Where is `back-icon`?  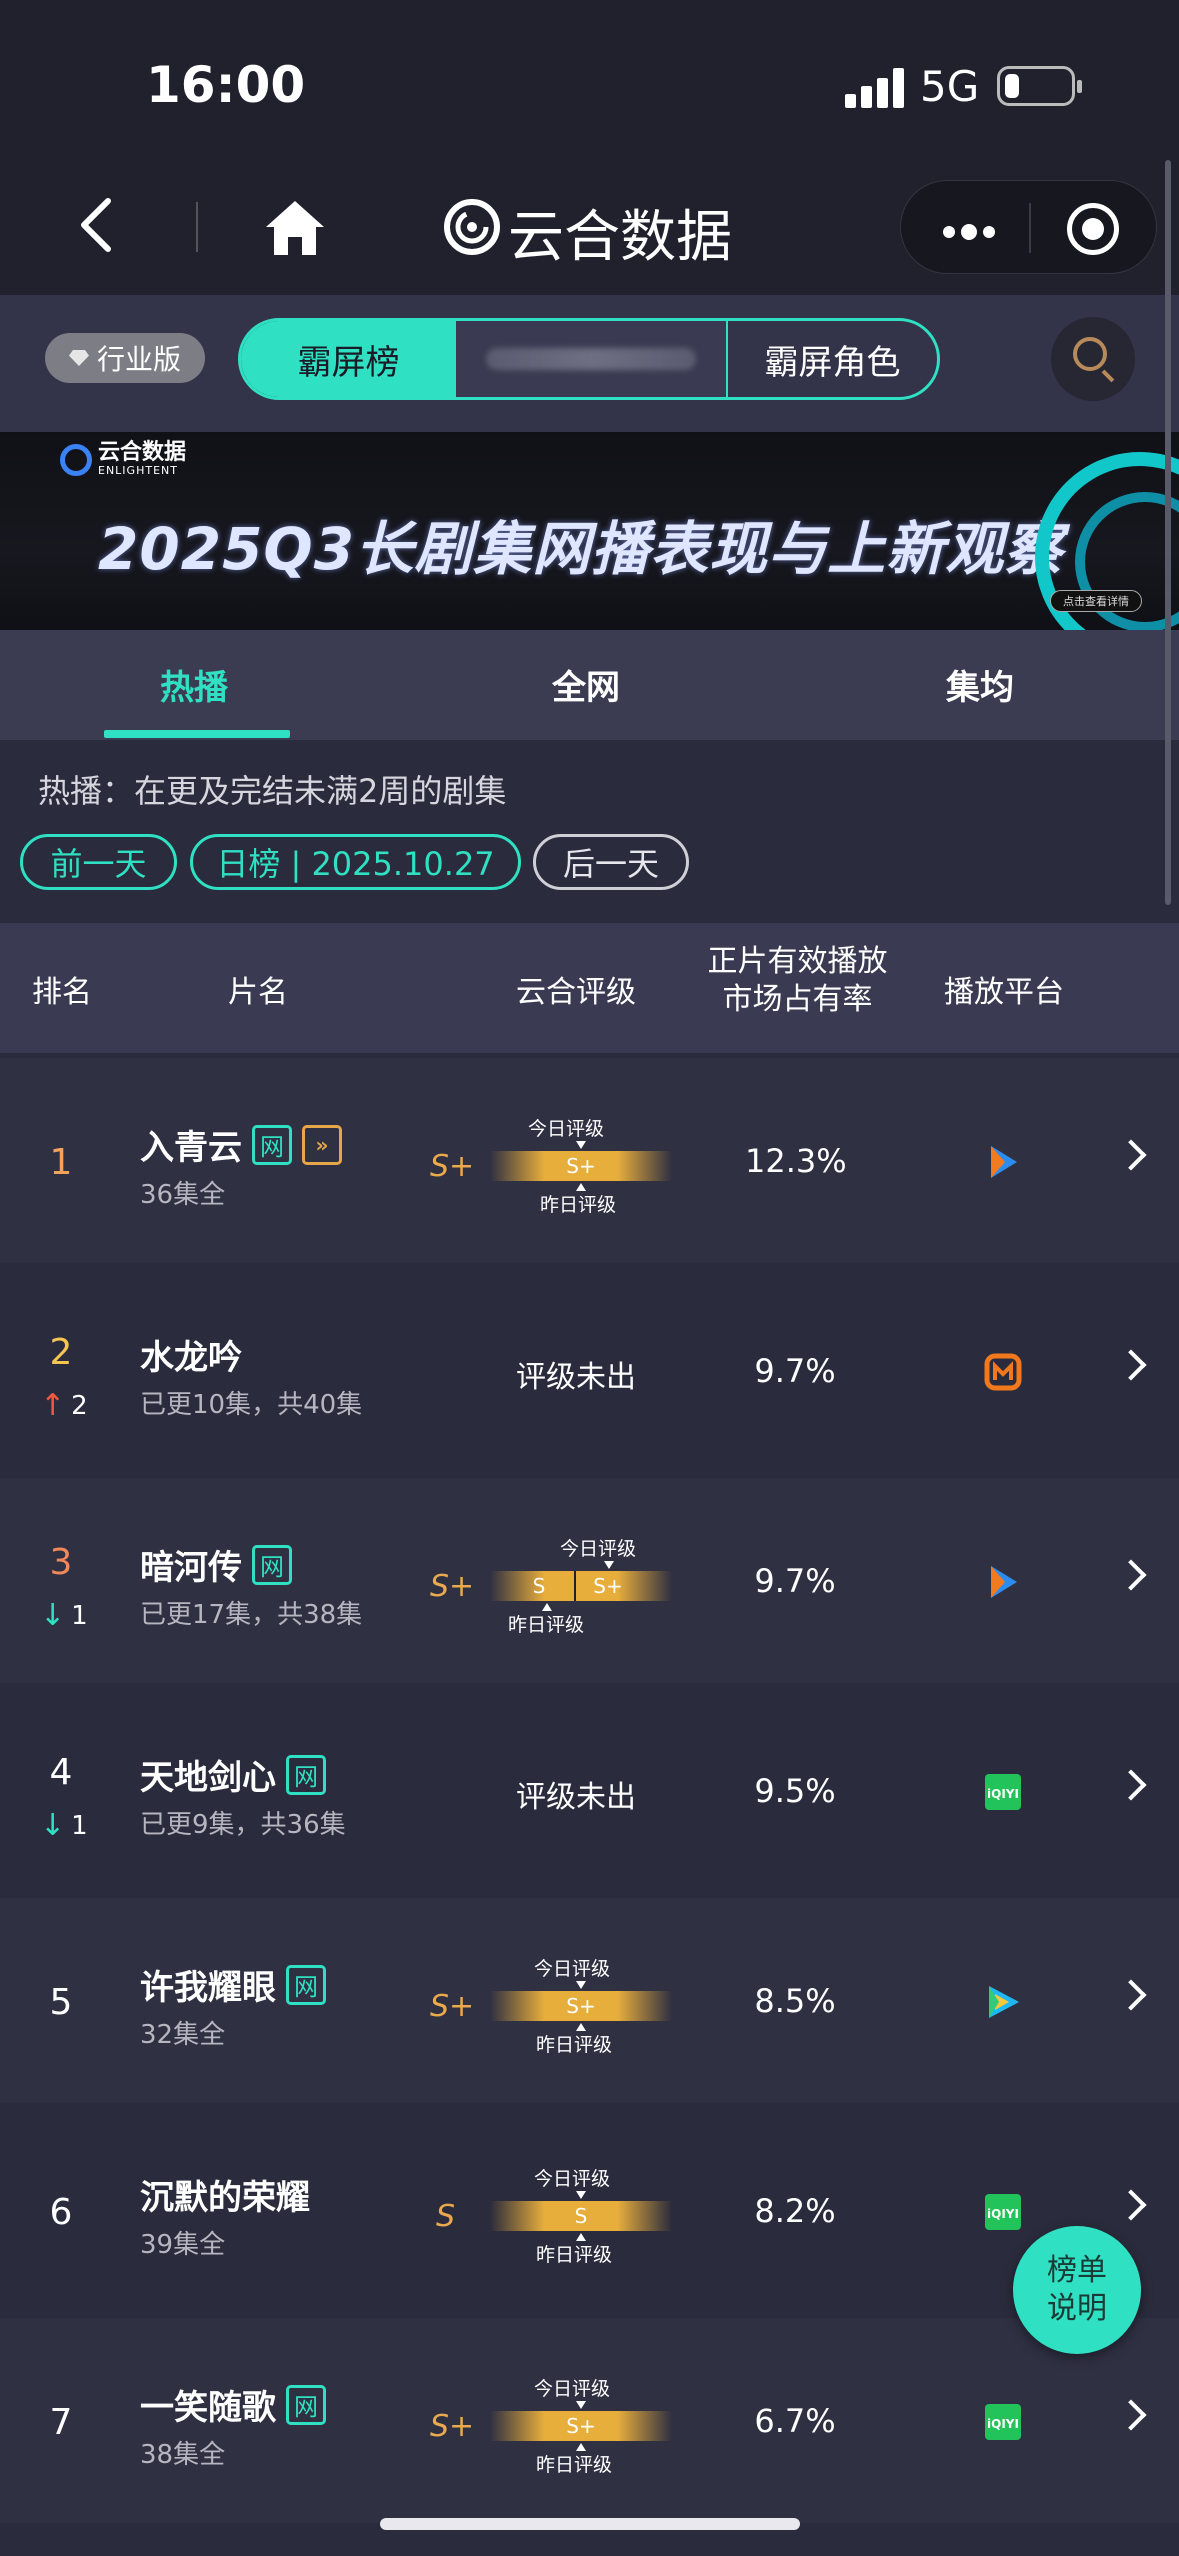 back-icon is located at coordinates (100, 225).